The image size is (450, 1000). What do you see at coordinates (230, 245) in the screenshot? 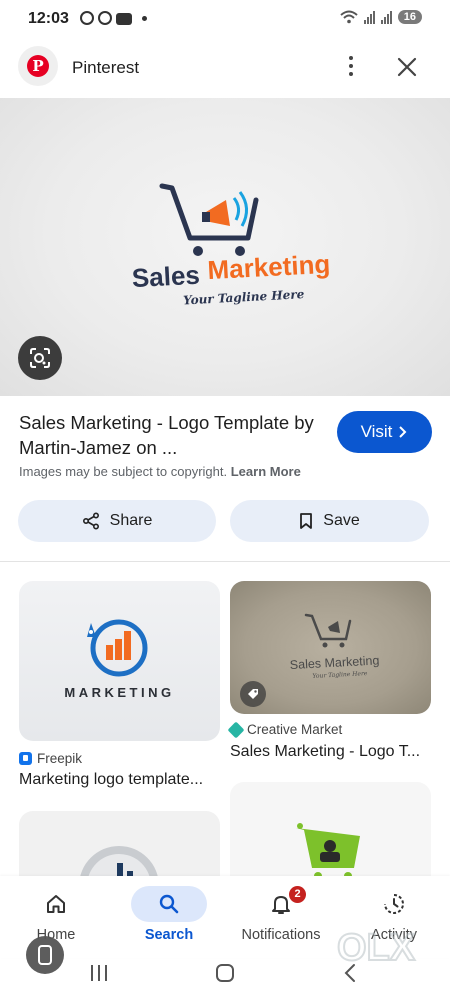
I see `sales-marketing-logo: Sales Marketing Your Tagline Here` at bounding box center [230, 245].